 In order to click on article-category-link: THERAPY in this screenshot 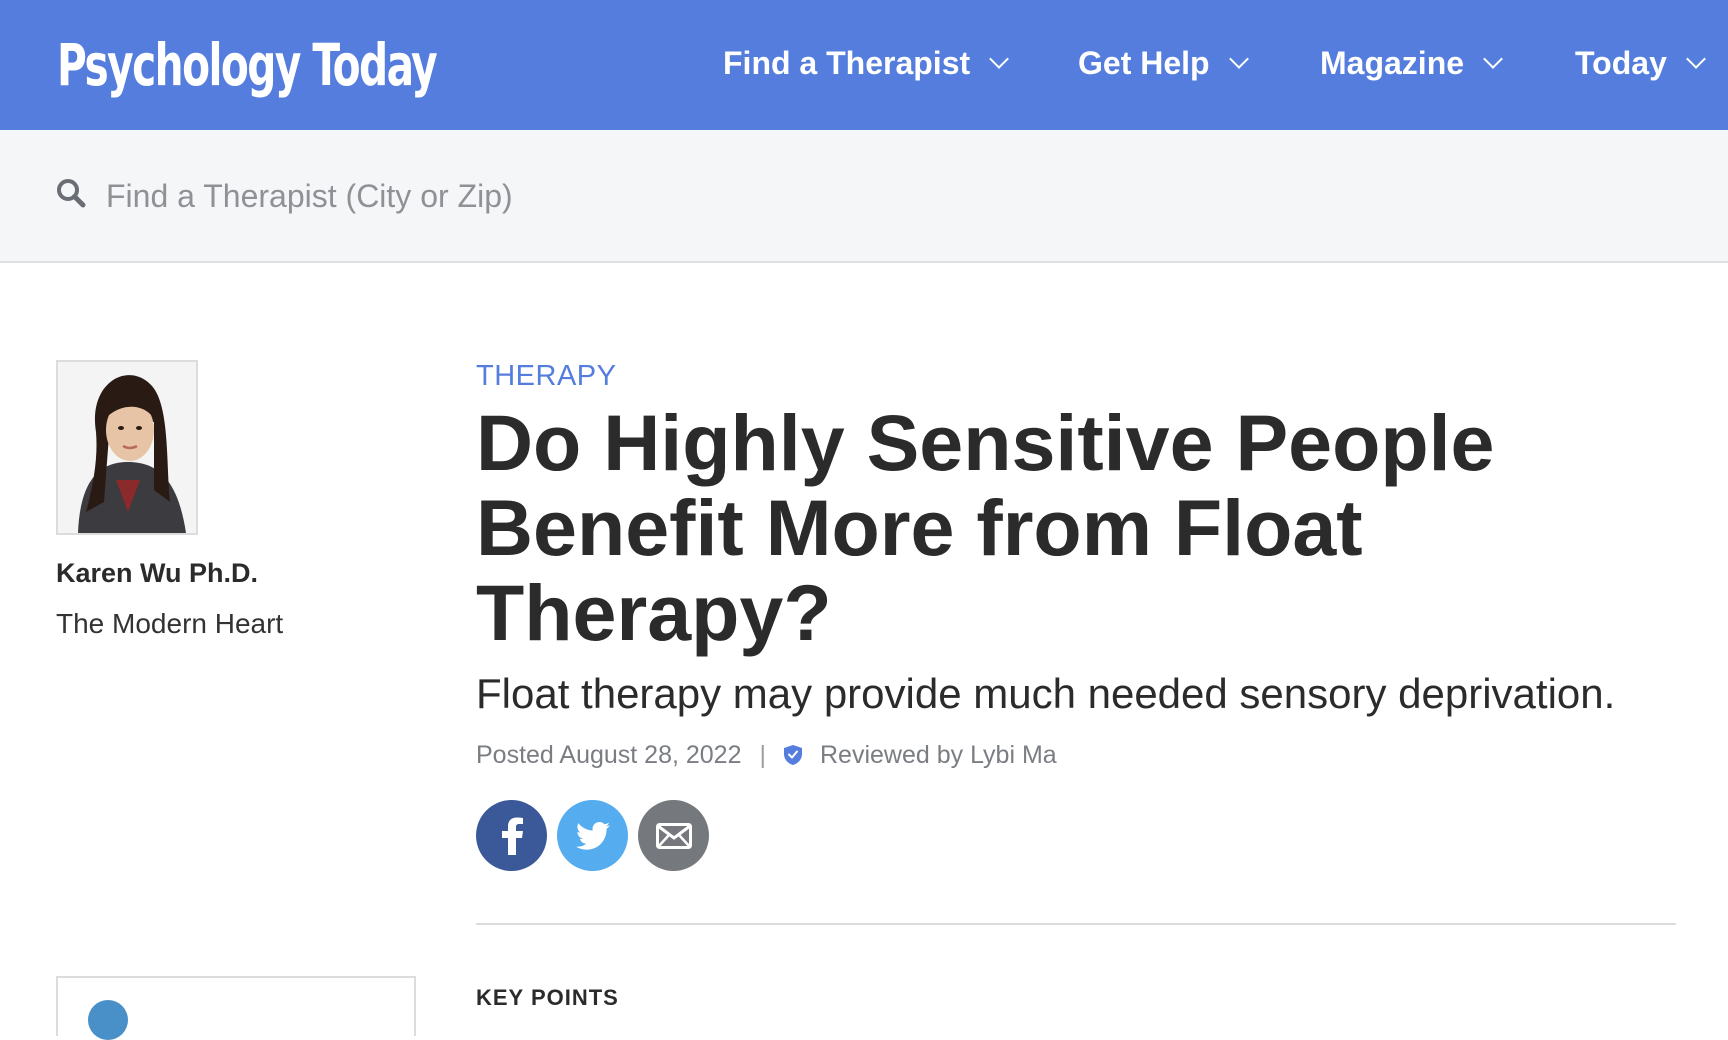, I will do `click(546, 376)`.